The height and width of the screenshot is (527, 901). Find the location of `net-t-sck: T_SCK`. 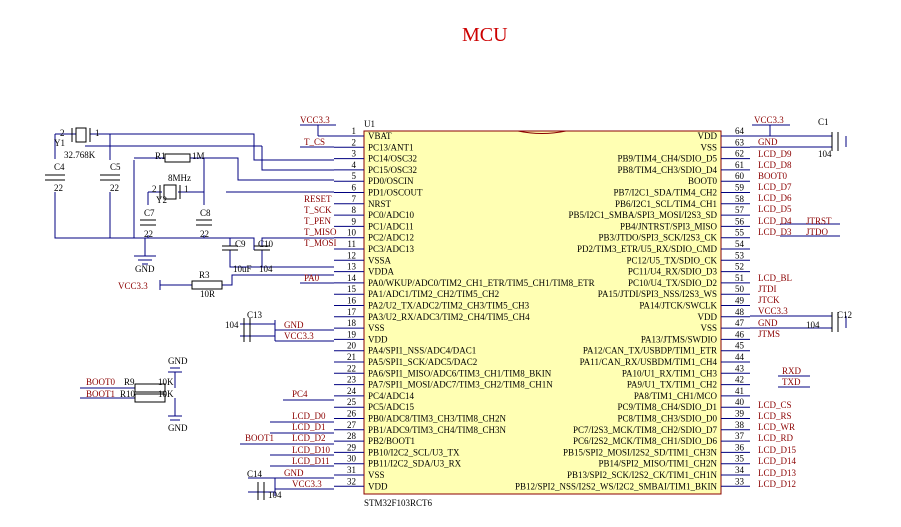

net-t-sck: T_SCK is located at coordinates (318, 210).